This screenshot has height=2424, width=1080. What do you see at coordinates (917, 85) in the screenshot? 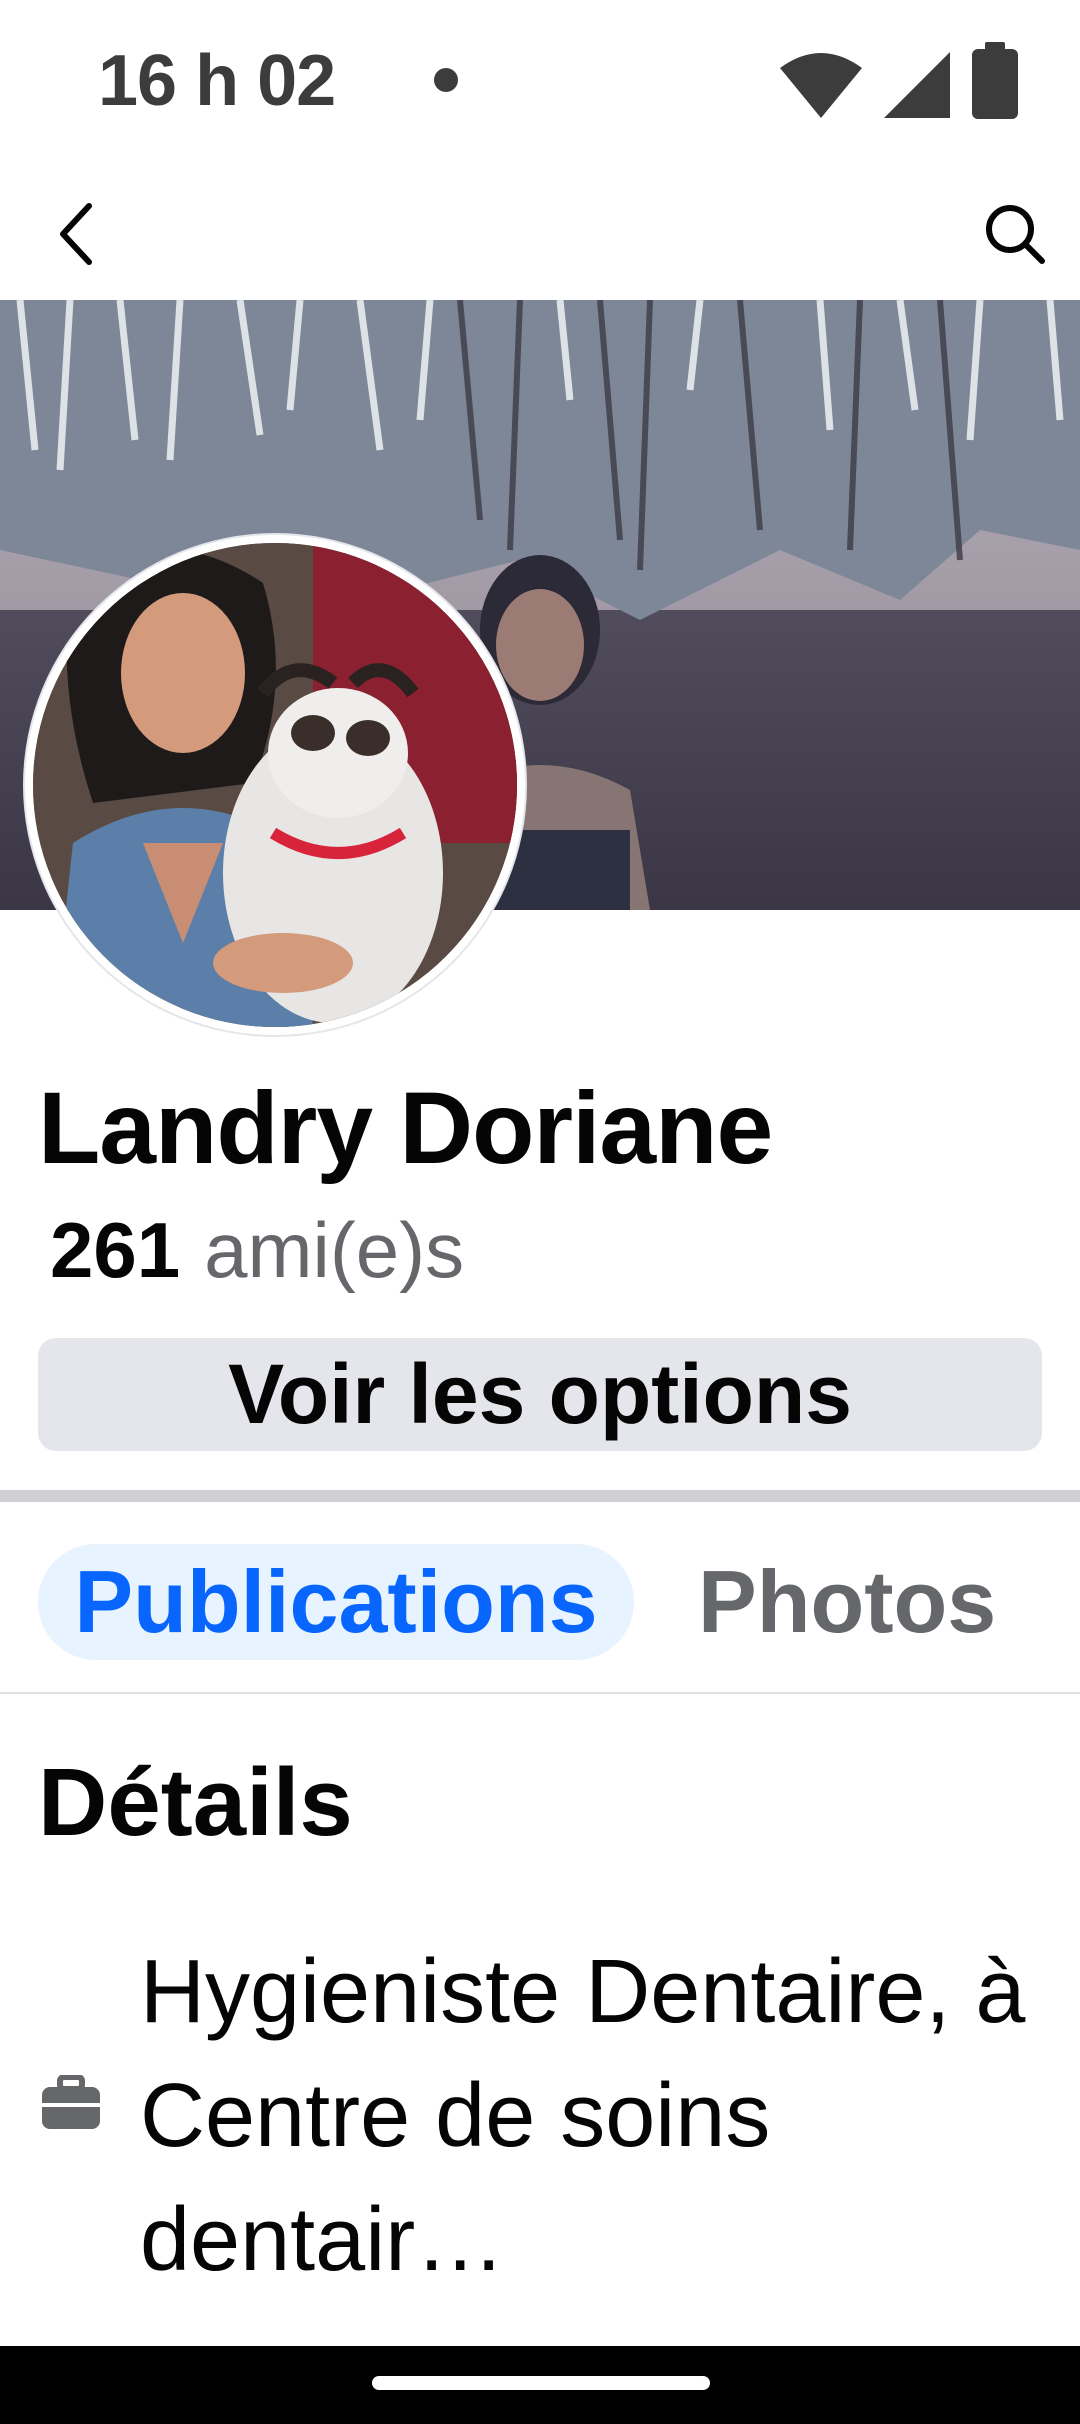
I see `cellular-signal-icon` at bounding box center [917, 85].